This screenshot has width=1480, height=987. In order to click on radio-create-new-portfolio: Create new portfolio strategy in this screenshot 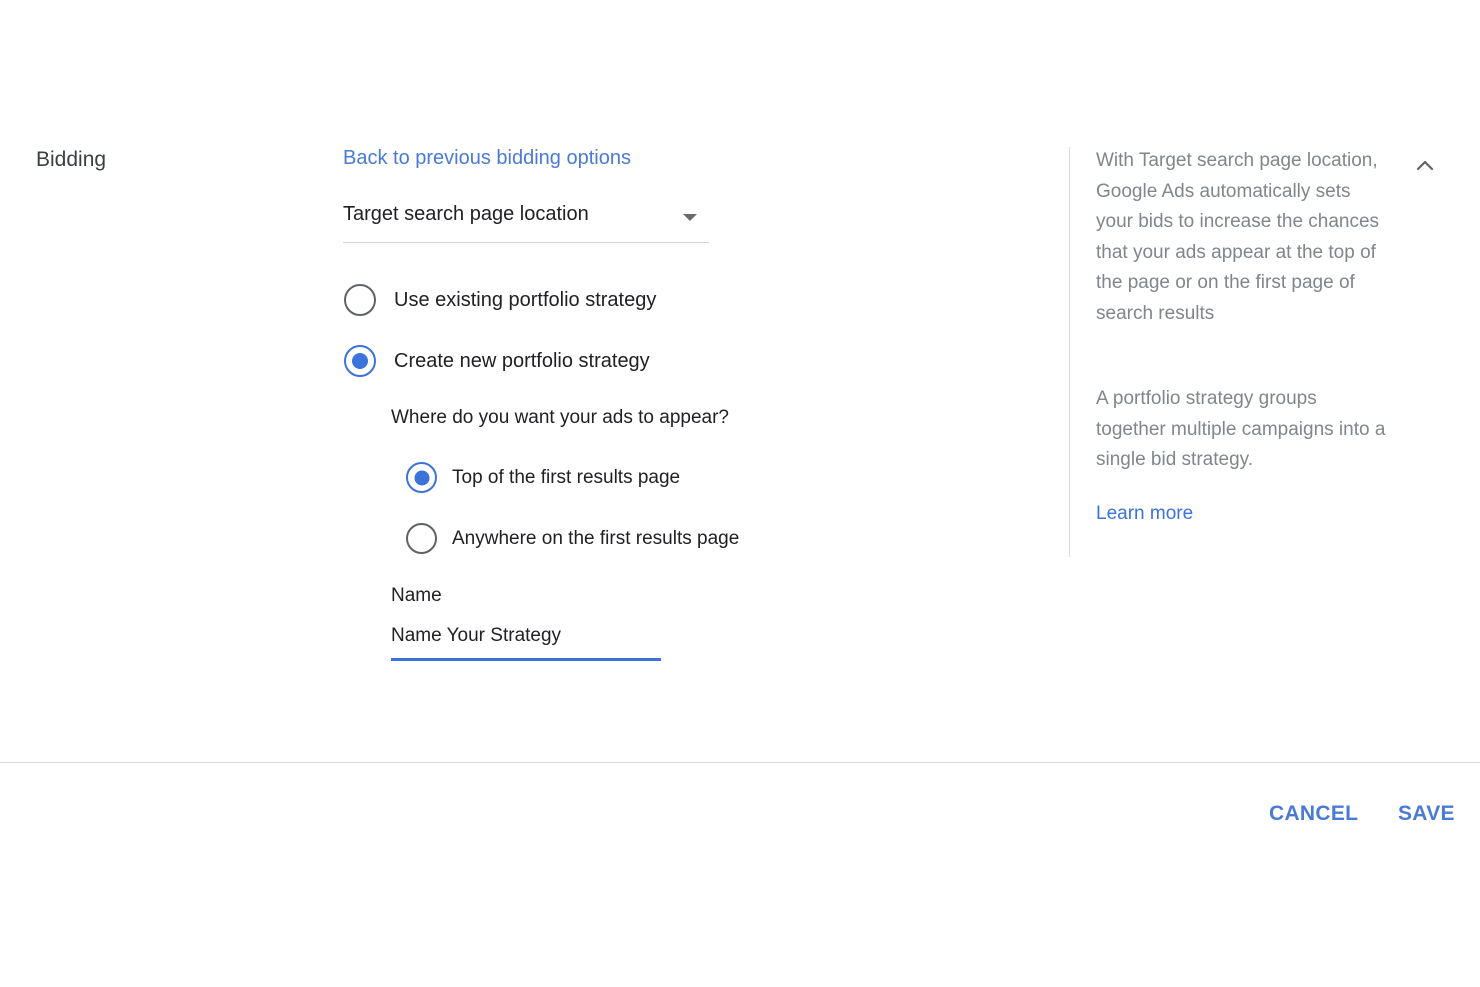, I will do `click(497, 361)`.